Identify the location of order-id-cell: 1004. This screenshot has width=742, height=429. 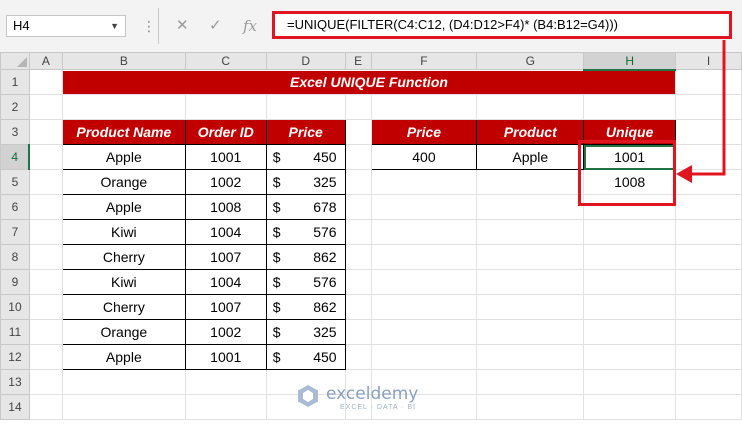
(225, 282).